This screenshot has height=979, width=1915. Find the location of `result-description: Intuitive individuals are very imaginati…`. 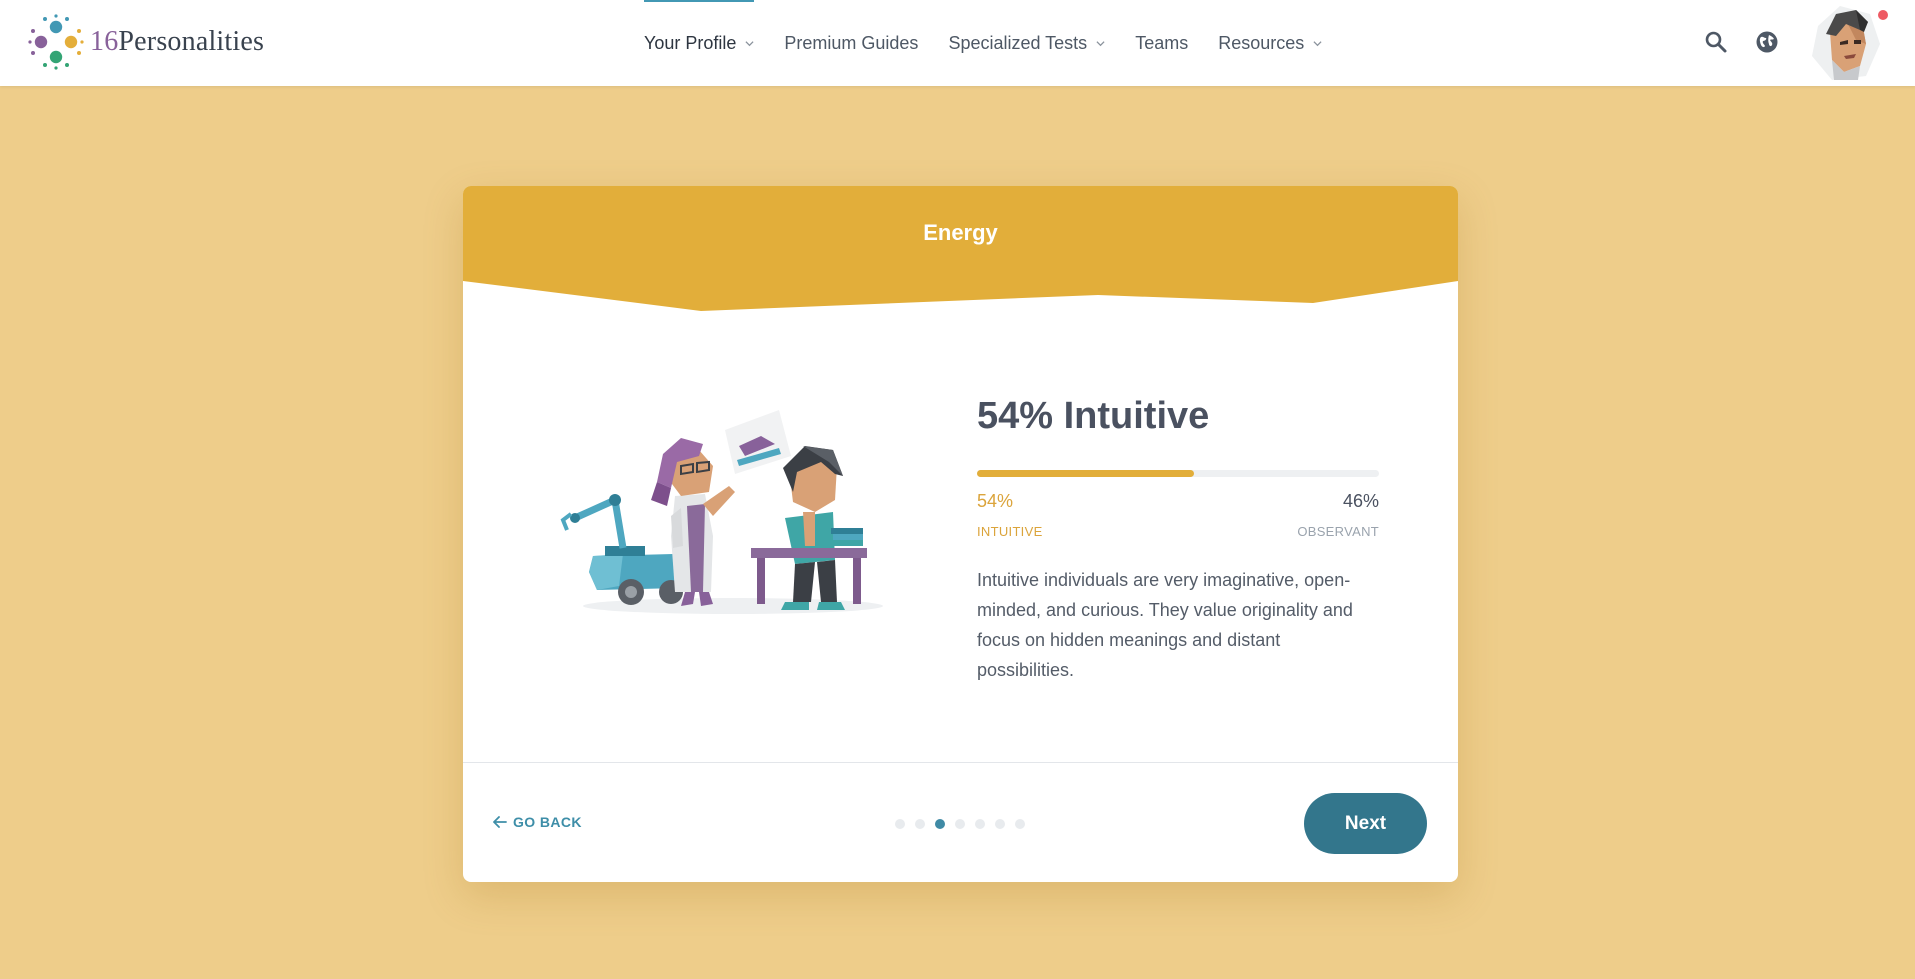

result-description: Intuitive individuals are very imaginati… is located at coordinates (1165, 624).